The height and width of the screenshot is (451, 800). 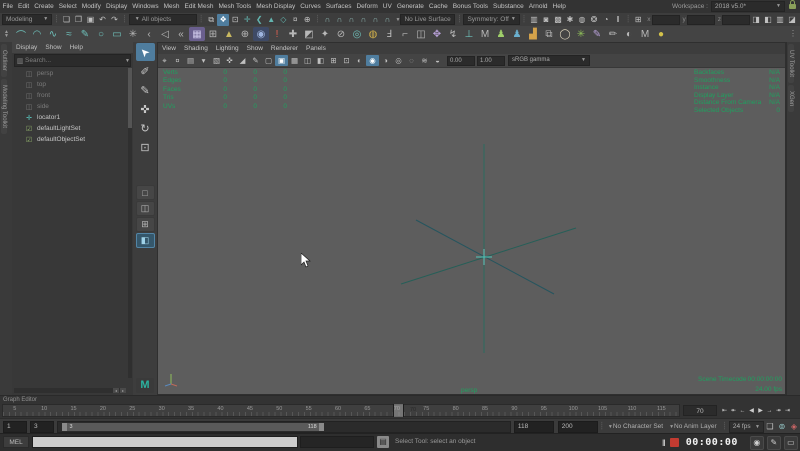 What do you see at coordinates (7, 6) in the screenshot?
I see `menu-item: File` at bounding box center [7, 6].